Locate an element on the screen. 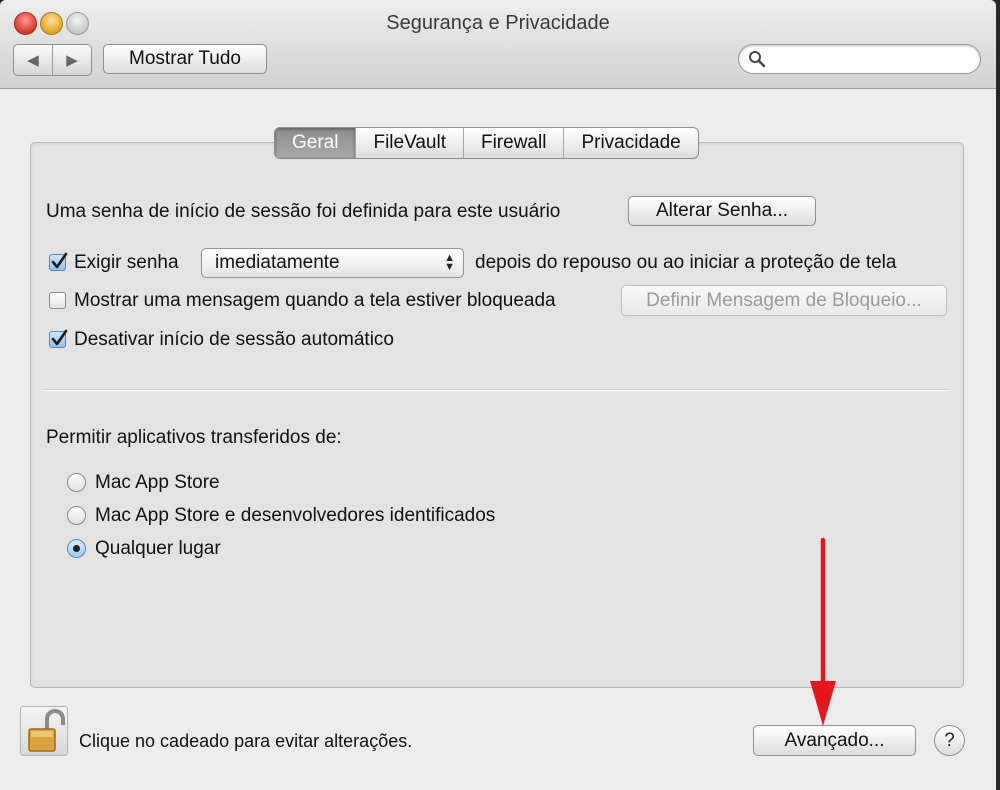  lock-button is located at coordinates (44, 731).